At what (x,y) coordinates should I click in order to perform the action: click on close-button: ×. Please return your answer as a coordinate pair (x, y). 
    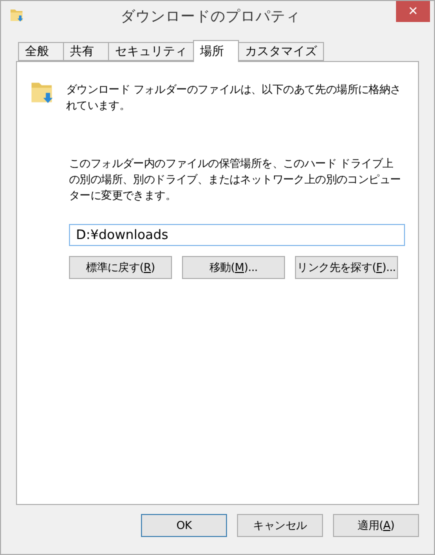
    Looking at the image, I should click on (413, 11).